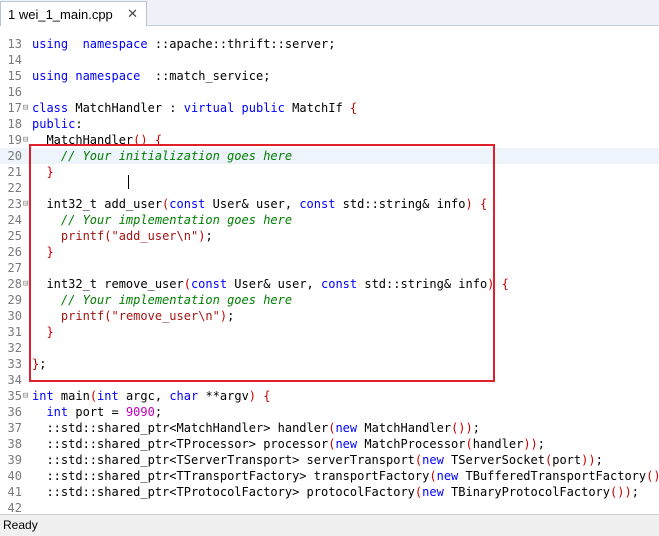 The image size is (659, 536). Describe the element at coordinates (151, 396) in the screenshot. I see `code-text: int main(int argc, char **argv) {` at that location.